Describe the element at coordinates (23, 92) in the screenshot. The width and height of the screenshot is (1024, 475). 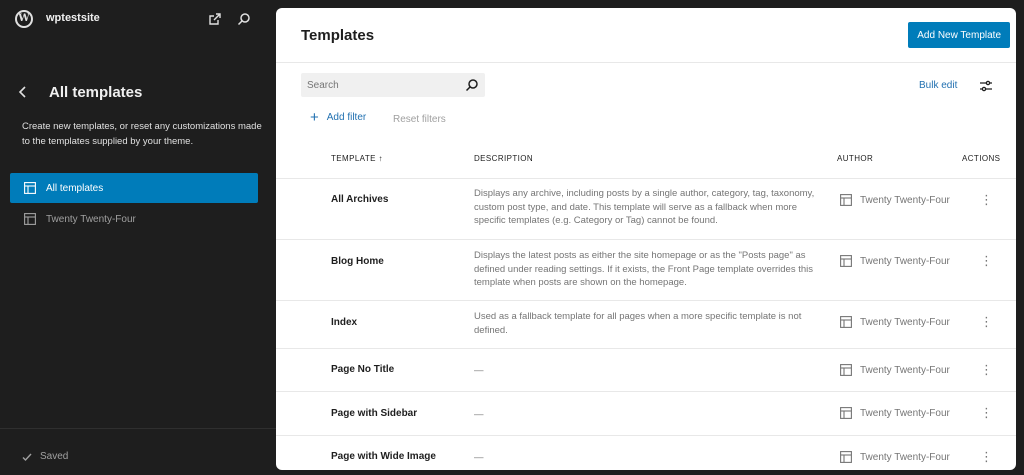
I see `back-chevron-icon` at that location.